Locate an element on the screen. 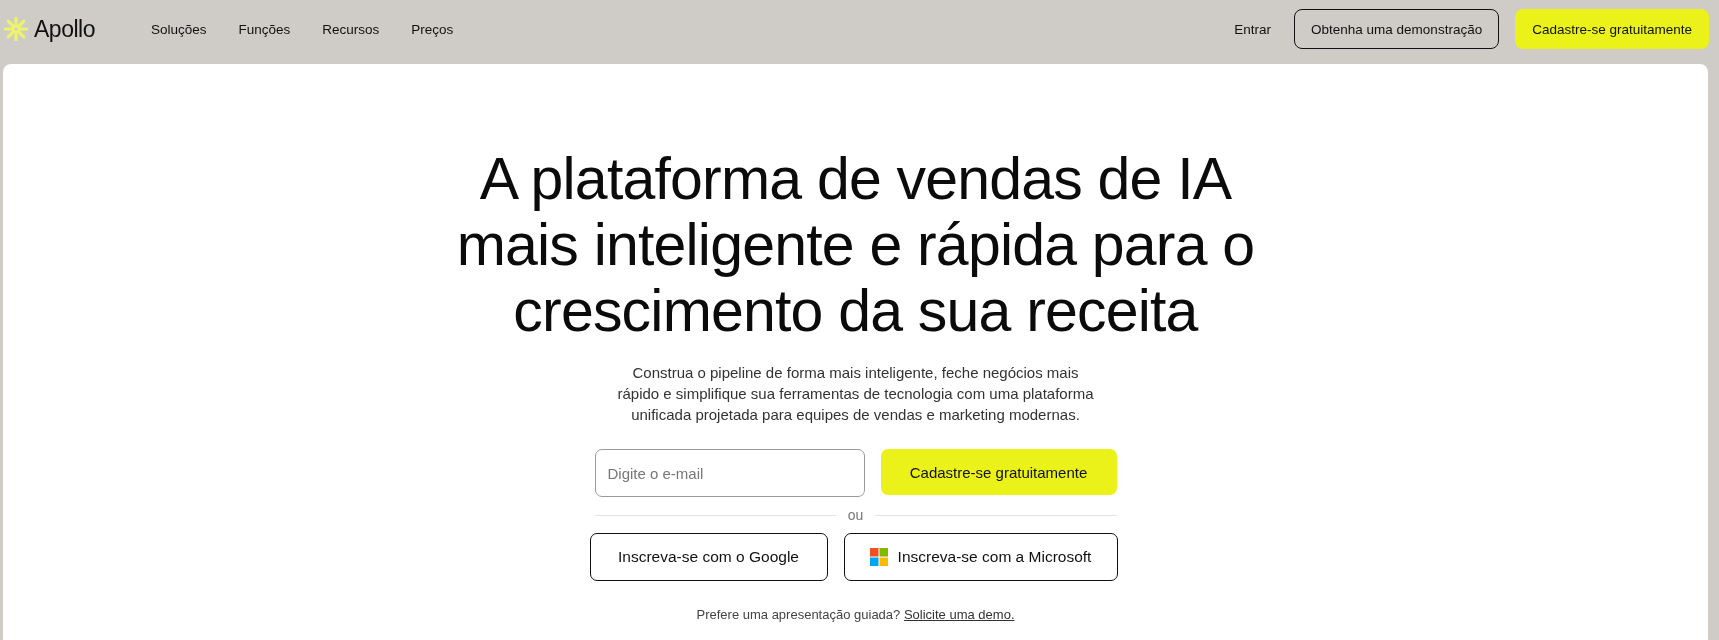 This screenshot has height=640, width=1719. sun-icon is located at coordinates (16, 29).